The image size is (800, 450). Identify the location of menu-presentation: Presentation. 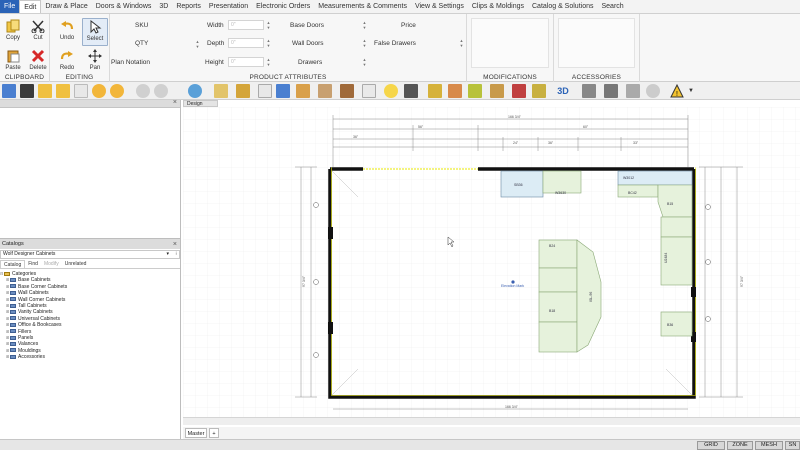
(228, 6).